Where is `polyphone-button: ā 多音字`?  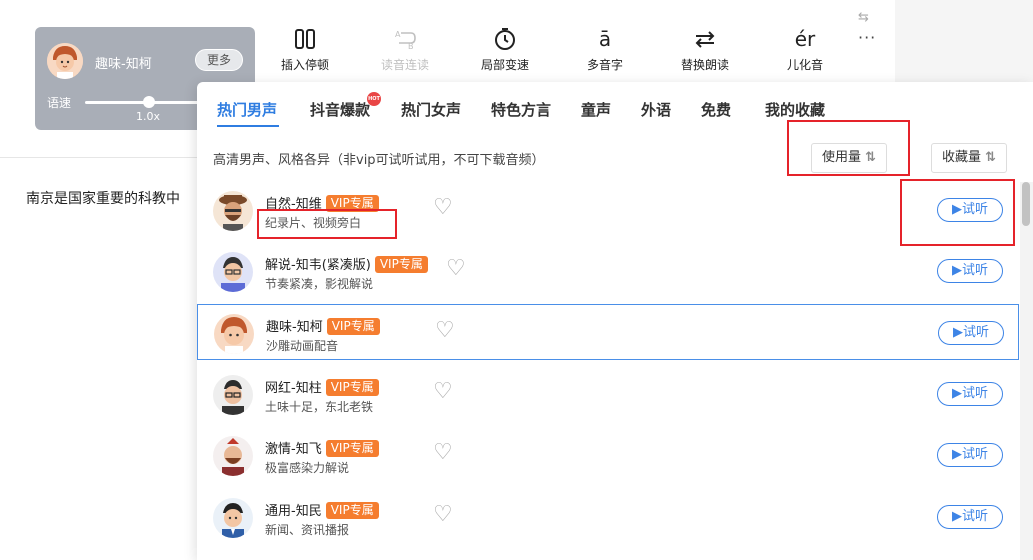
polyphone-button: ā 多音字 is located at coordinates (605, 49).